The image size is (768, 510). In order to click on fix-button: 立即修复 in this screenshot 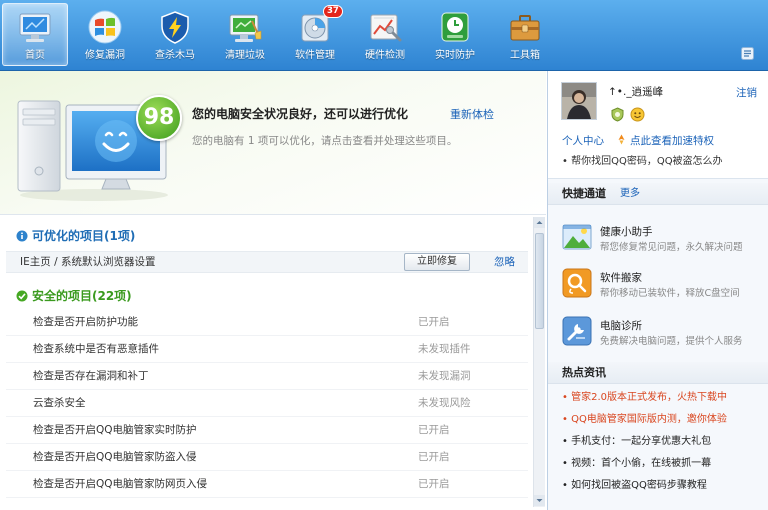, I will do `click(437, 262)`.